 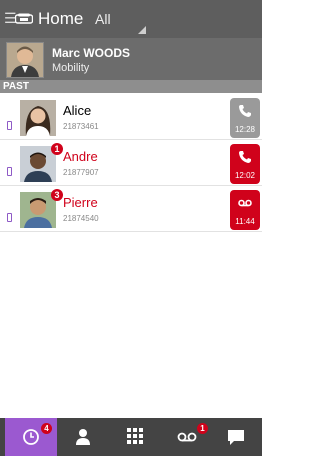 I want to click on call-time: 12:02, so click(x=245, y=175).